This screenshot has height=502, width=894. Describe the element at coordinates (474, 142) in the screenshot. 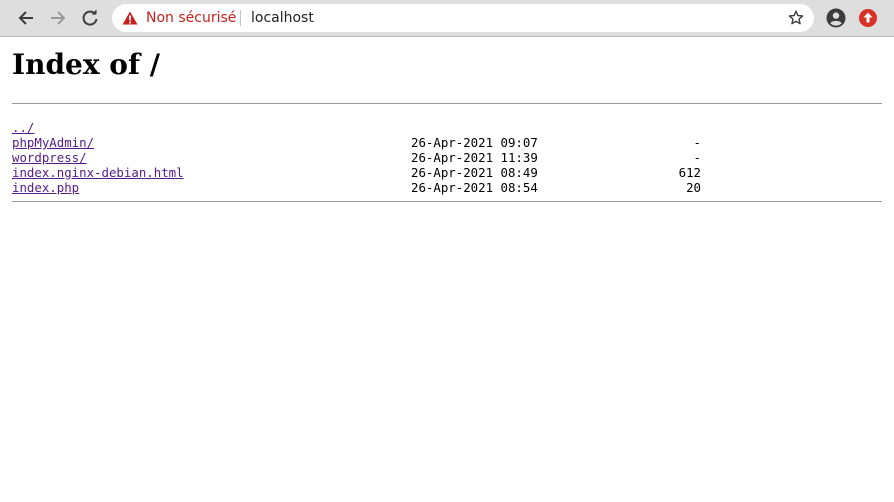

I see `file-date: 26-Apr-2021 09:07` at that location.